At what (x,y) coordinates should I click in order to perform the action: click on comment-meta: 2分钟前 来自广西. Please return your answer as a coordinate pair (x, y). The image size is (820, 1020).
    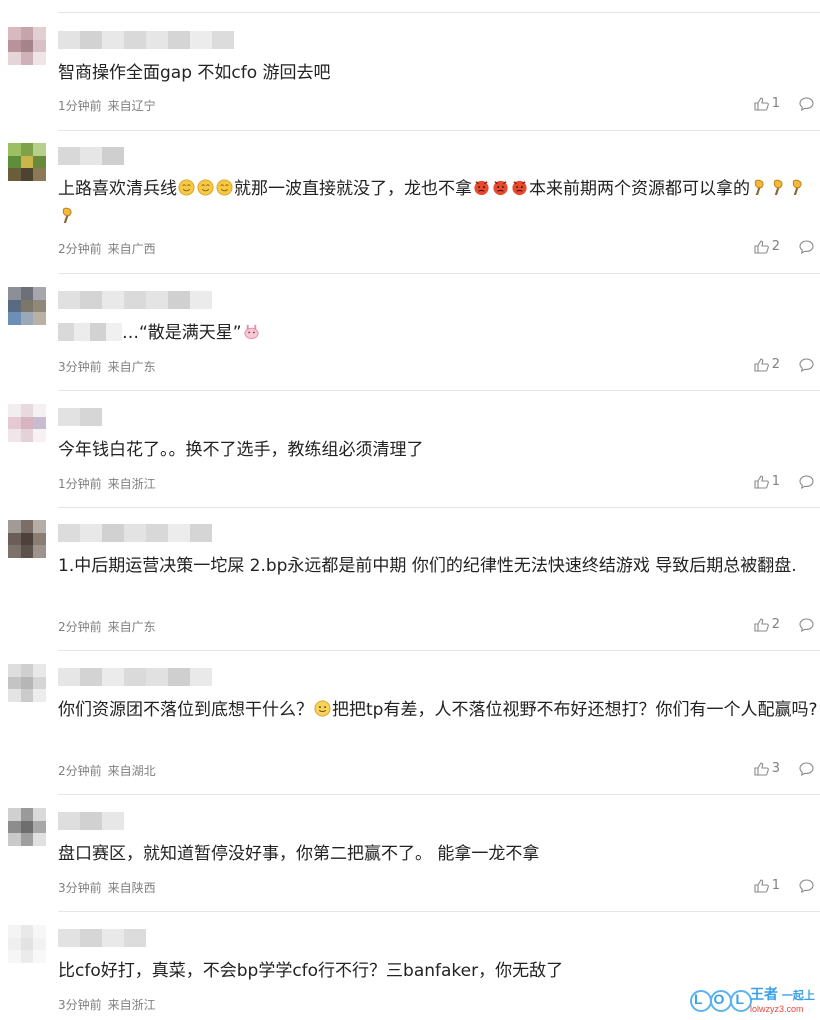
    Looking at the image, I should click on (107, 248).